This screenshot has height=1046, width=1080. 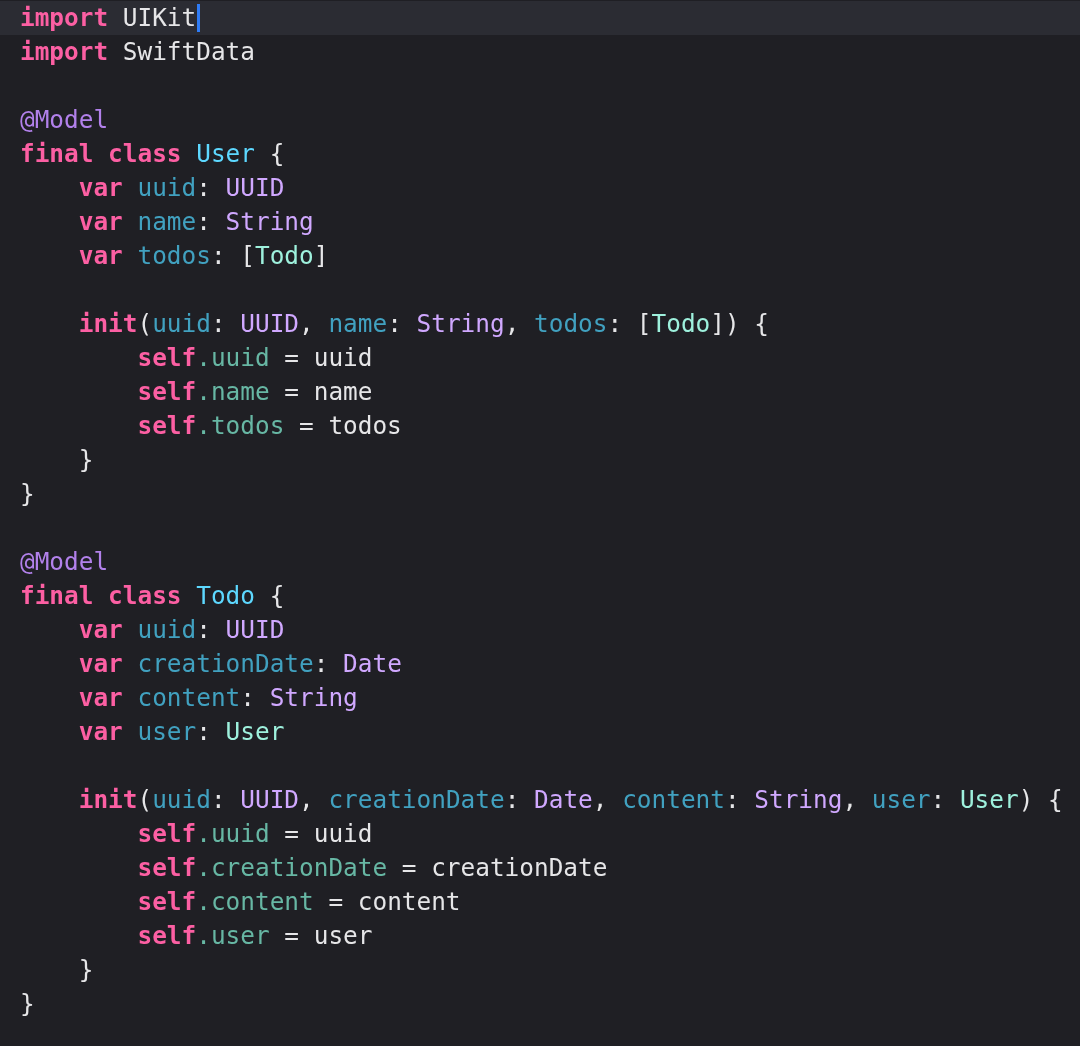 What do you see at coordinates (203, 256) in the screenshot?
I see `code-line: var todos: [Todo]` at bounding box center [203, 256].